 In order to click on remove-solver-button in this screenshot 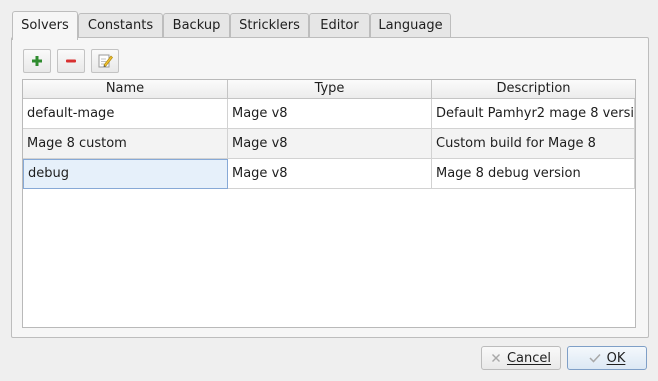, I will do `click(71, 61)`.